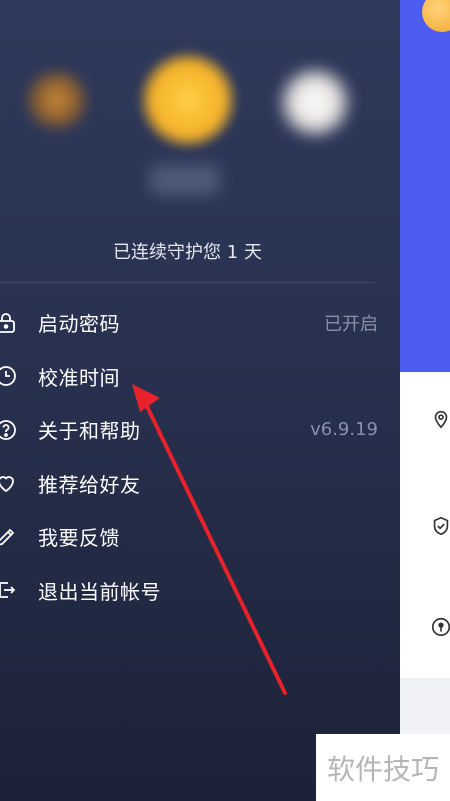  Describe the element at coordinates (9, 483) in the screenshot. I see `heart-icon` at that location.